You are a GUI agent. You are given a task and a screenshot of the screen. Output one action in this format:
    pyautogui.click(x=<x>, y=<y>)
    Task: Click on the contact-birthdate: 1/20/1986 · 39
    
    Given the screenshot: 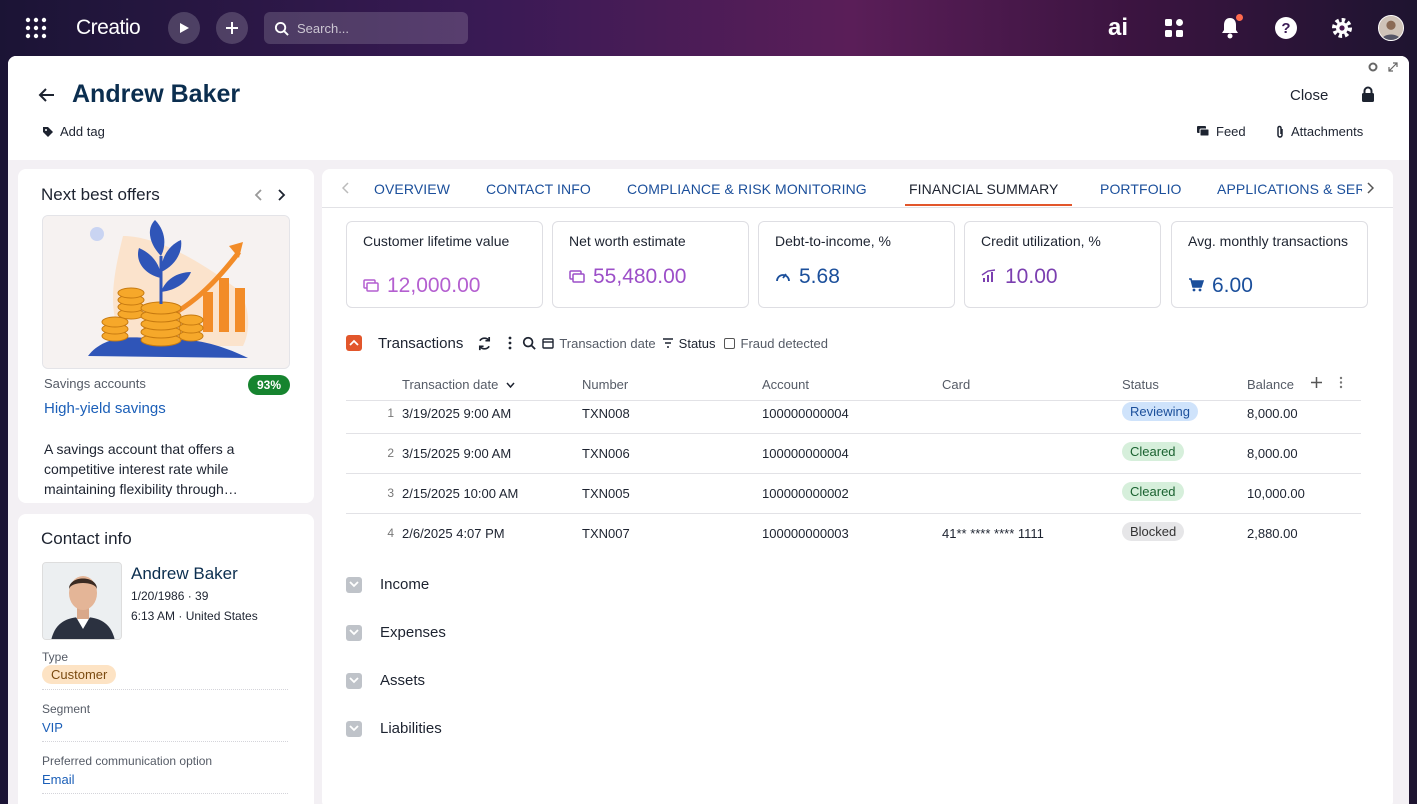 What is the action you would take?
    pyautogui.click(x=170, y=596)
    